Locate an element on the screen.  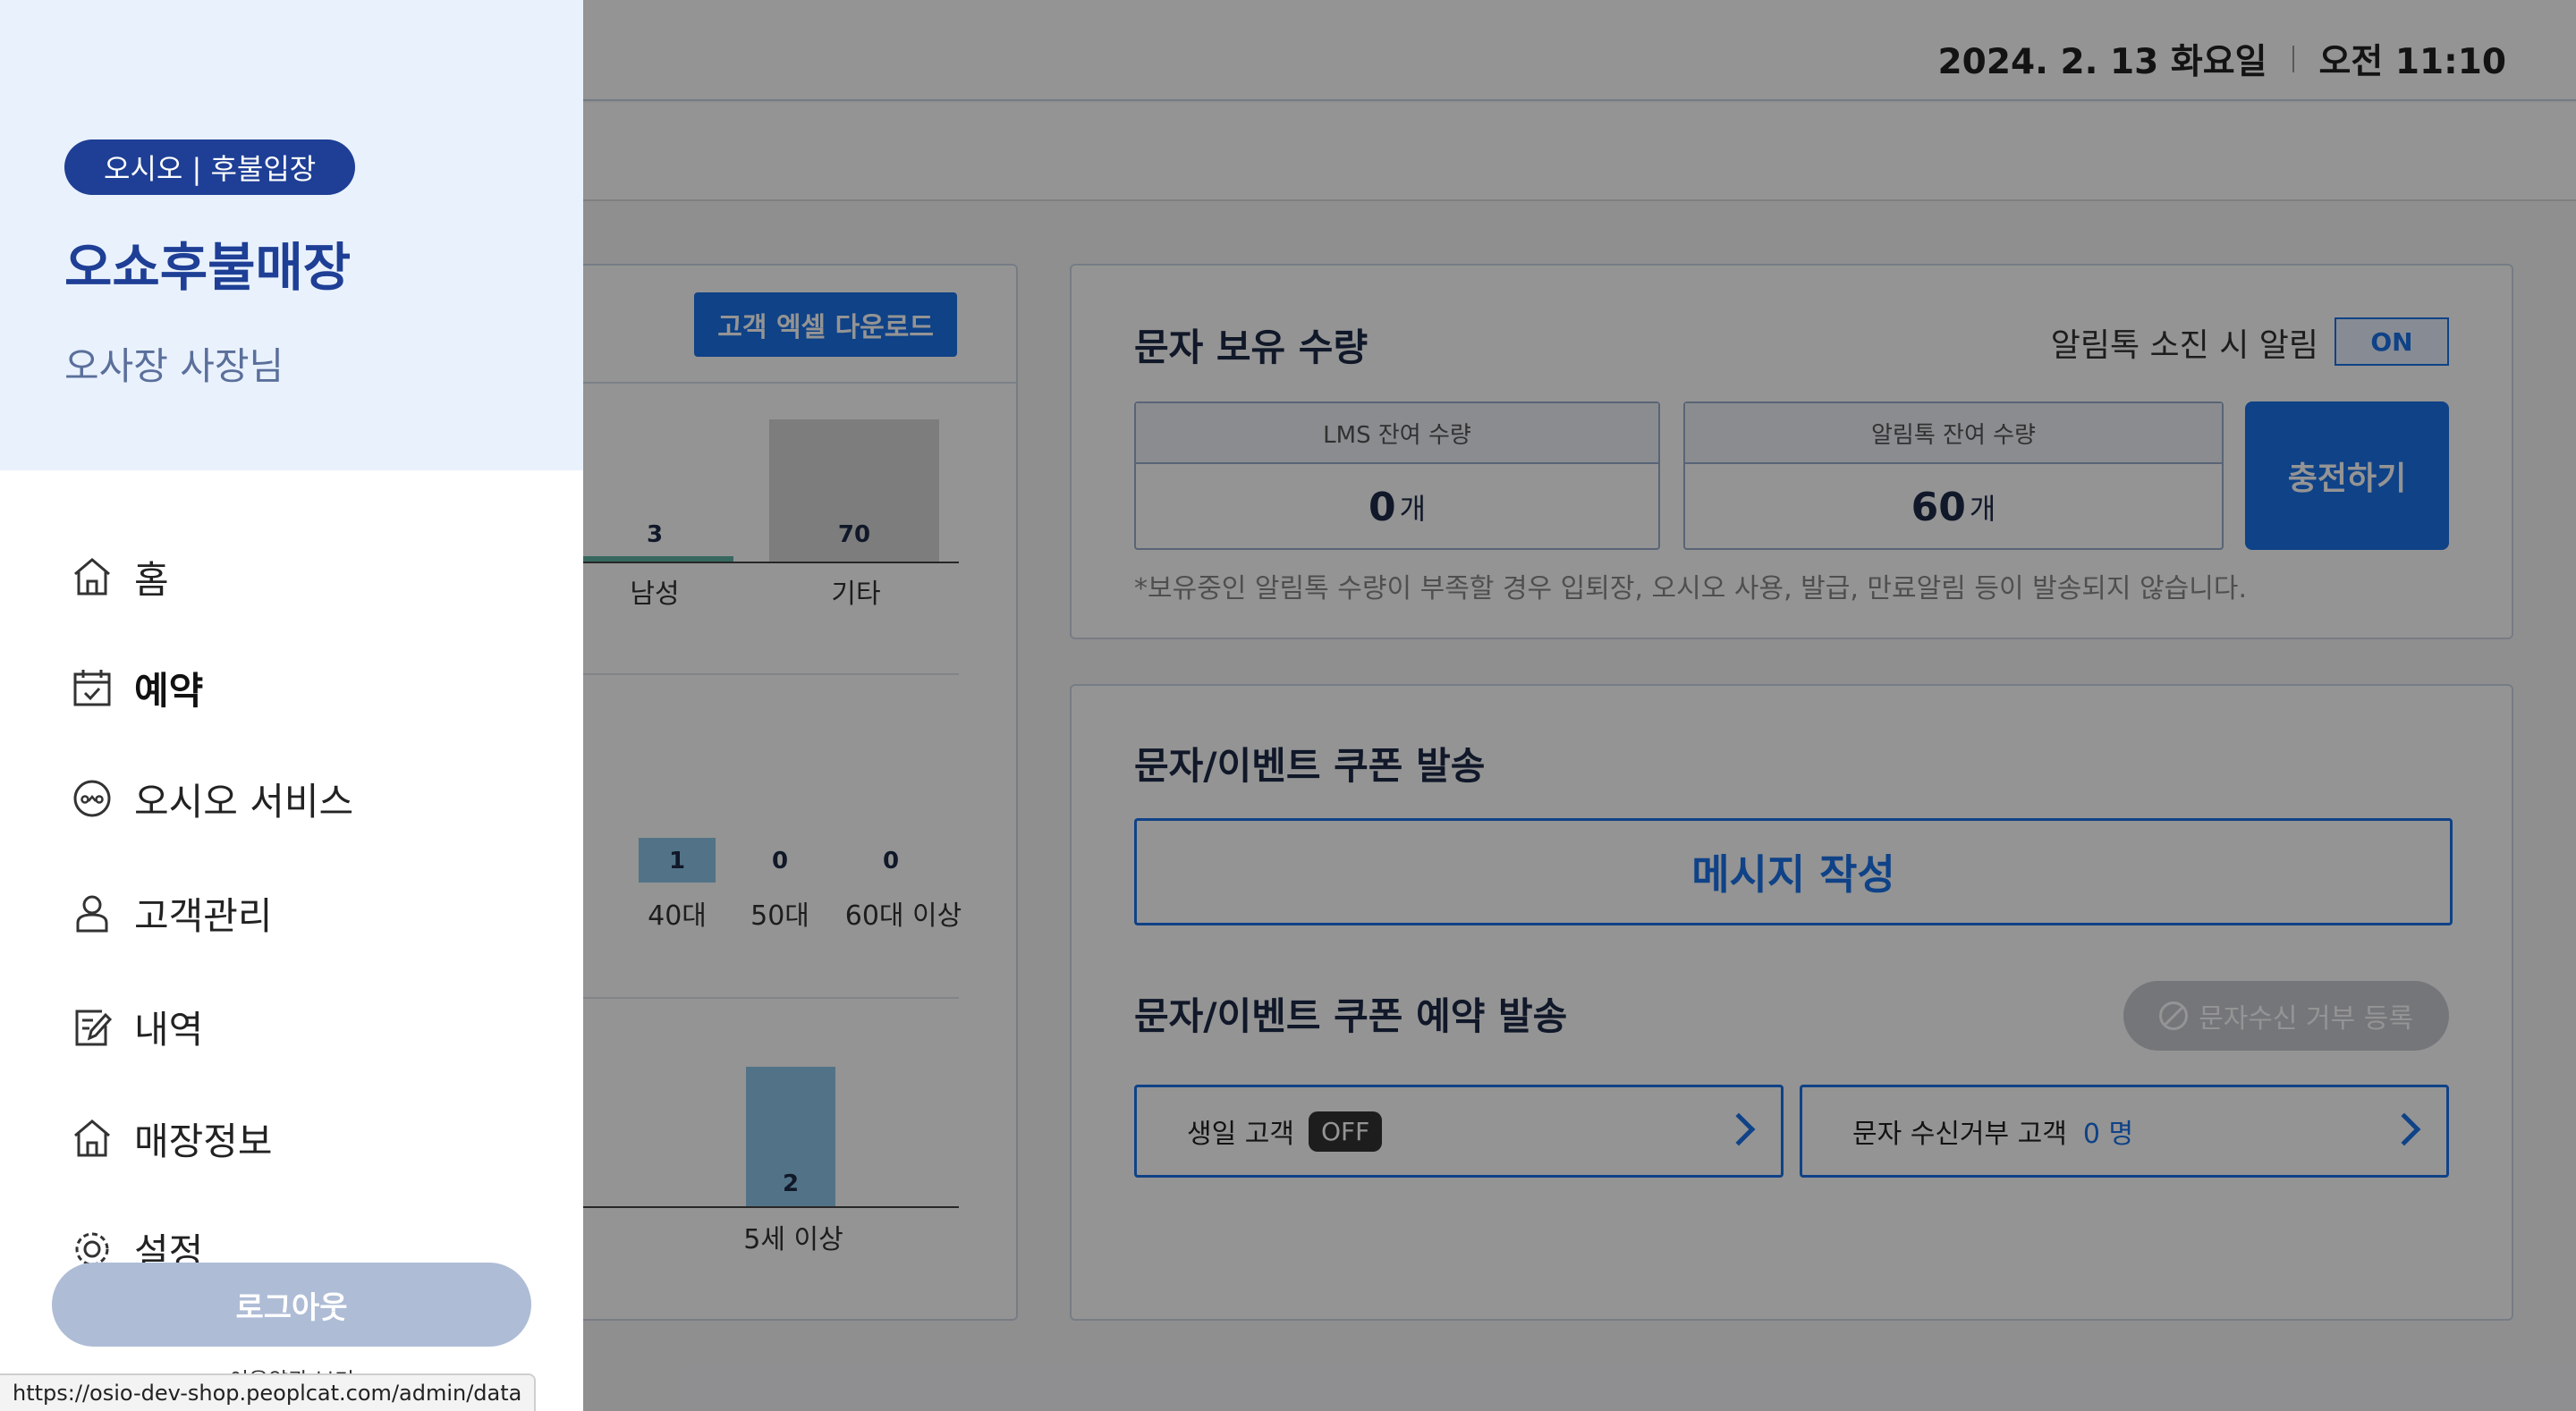
menu-item-reservation: 예약 is located at coordinates (136, 687).